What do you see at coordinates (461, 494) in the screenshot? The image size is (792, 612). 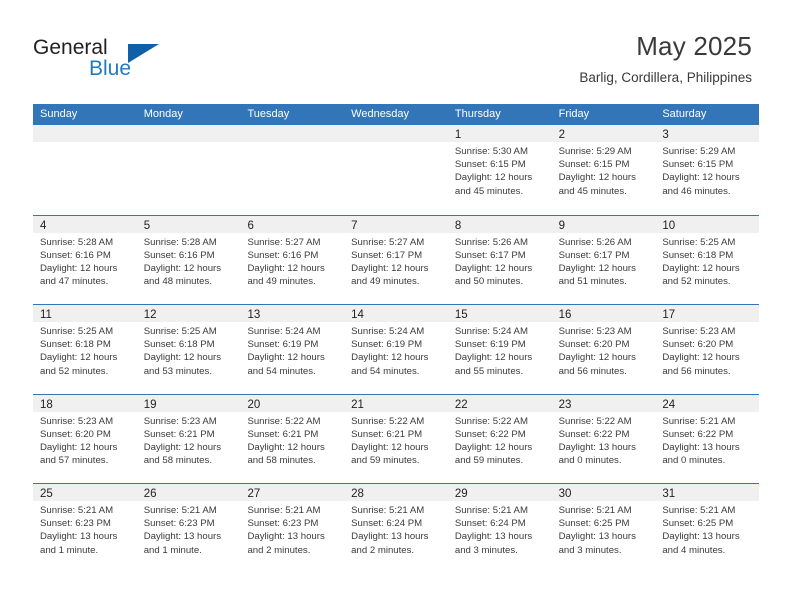 I see `day-number: 29` at bounding box center [461, 494].